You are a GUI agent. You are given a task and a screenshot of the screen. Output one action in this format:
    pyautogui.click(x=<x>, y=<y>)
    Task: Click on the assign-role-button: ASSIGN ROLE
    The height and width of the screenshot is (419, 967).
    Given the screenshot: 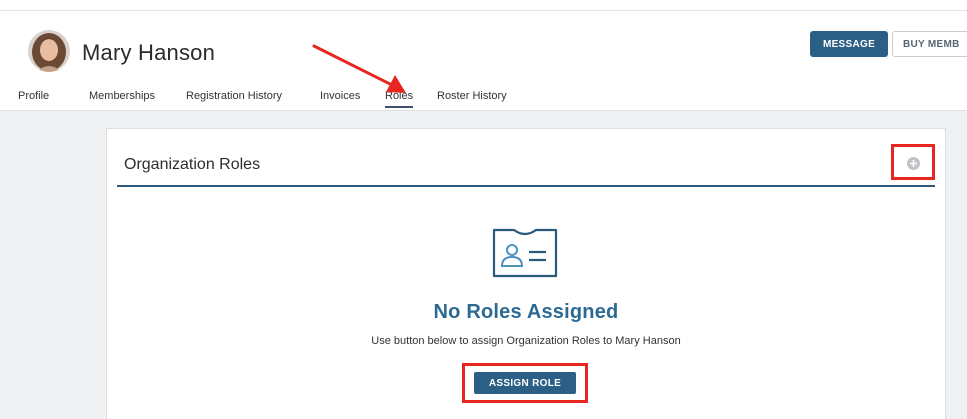 What is the action you would take?
    pyautogui.click(x=525, y=383)
    